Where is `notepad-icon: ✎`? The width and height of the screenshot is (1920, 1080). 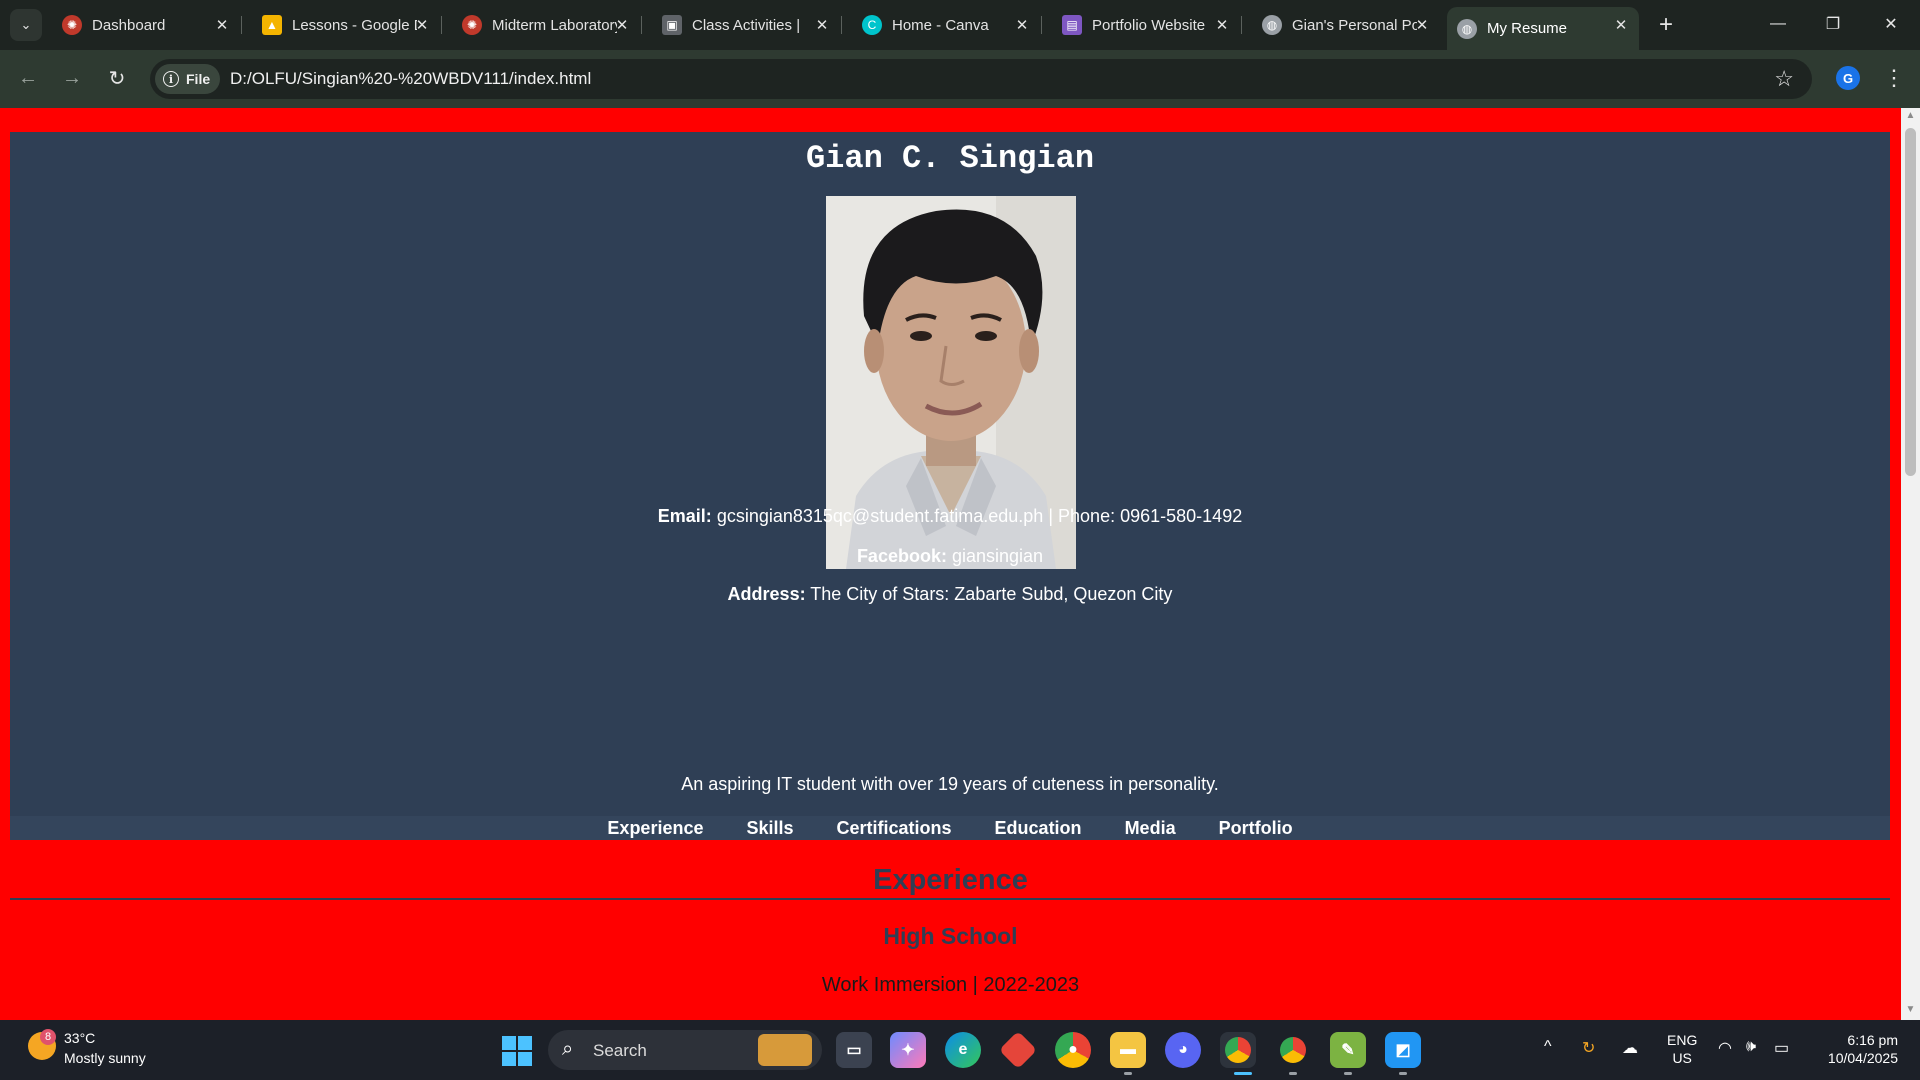
notepad-icon: ✎ is located at coordinates (1348, 1050).